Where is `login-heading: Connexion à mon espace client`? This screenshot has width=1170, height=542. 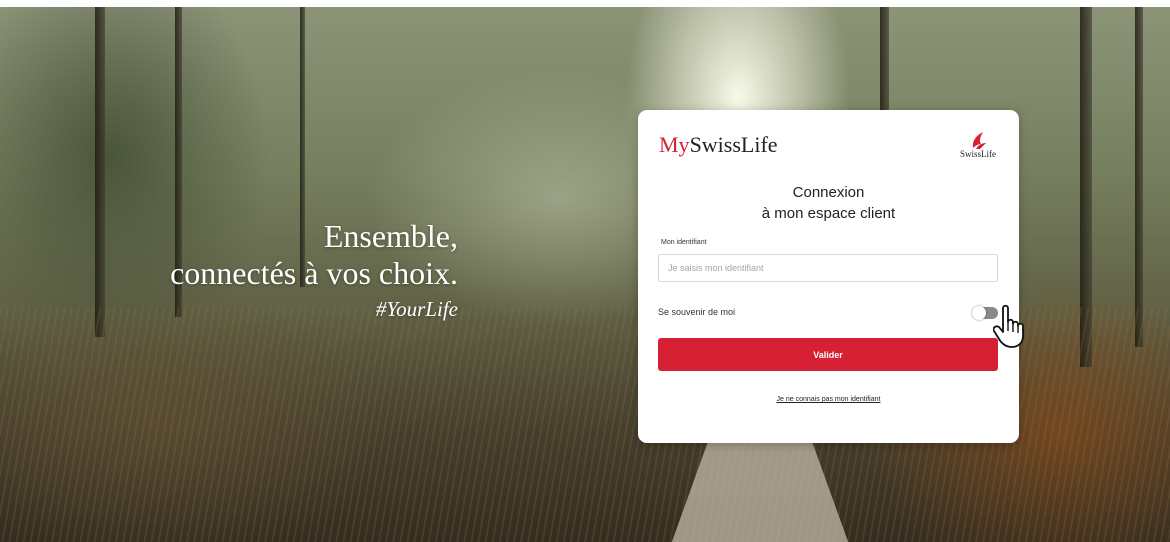 login-heading: Connexion à mon espace client is located at coordinates (828, 203).